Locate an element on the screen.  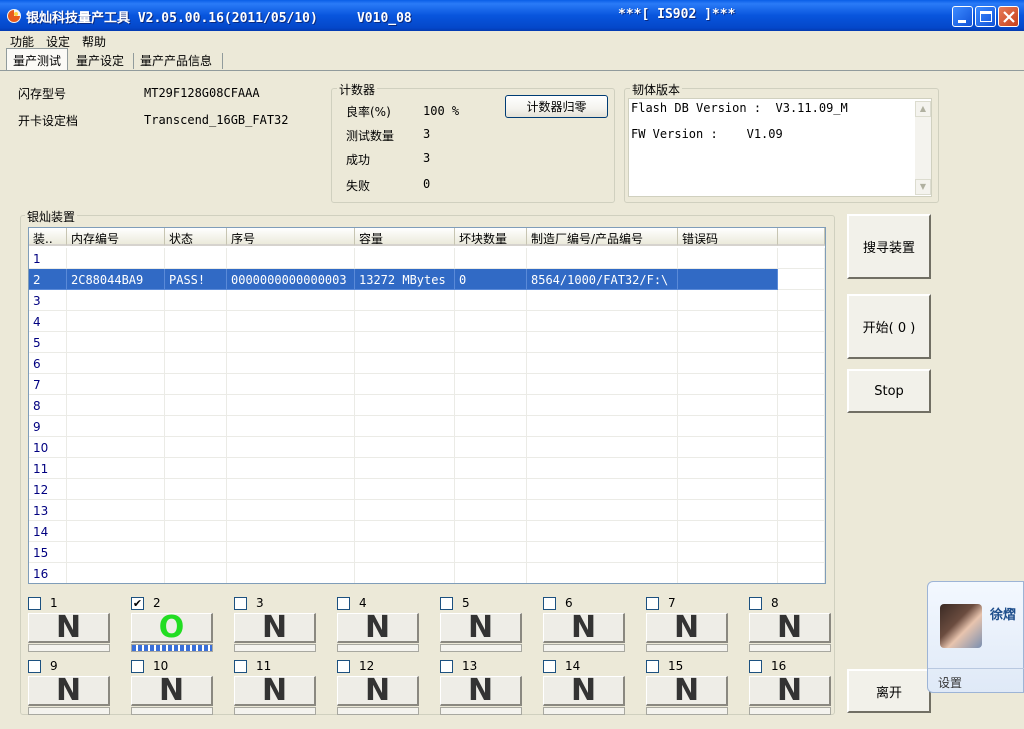
checkmark-icon: ✔ is located at coordinates (137, 603).